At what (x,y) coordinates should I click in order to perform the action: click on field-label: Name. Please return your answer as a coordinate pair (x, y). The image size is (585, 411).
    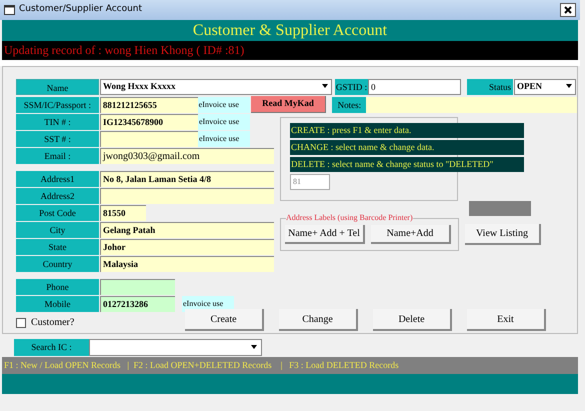
    Looking at the image, I should click on (57, 86).